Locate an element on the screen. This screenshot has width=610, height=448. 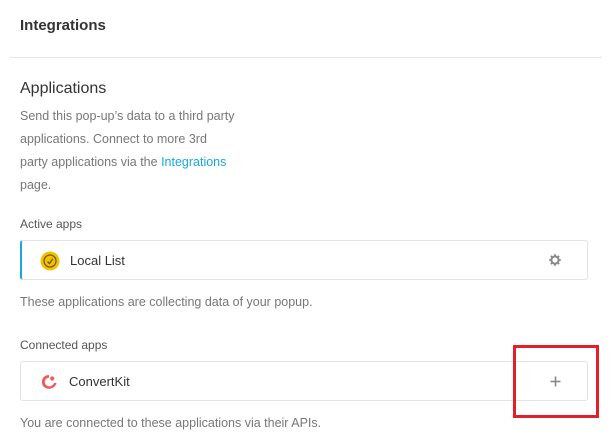
convertkit-icon is located at coordinates (49, 382).